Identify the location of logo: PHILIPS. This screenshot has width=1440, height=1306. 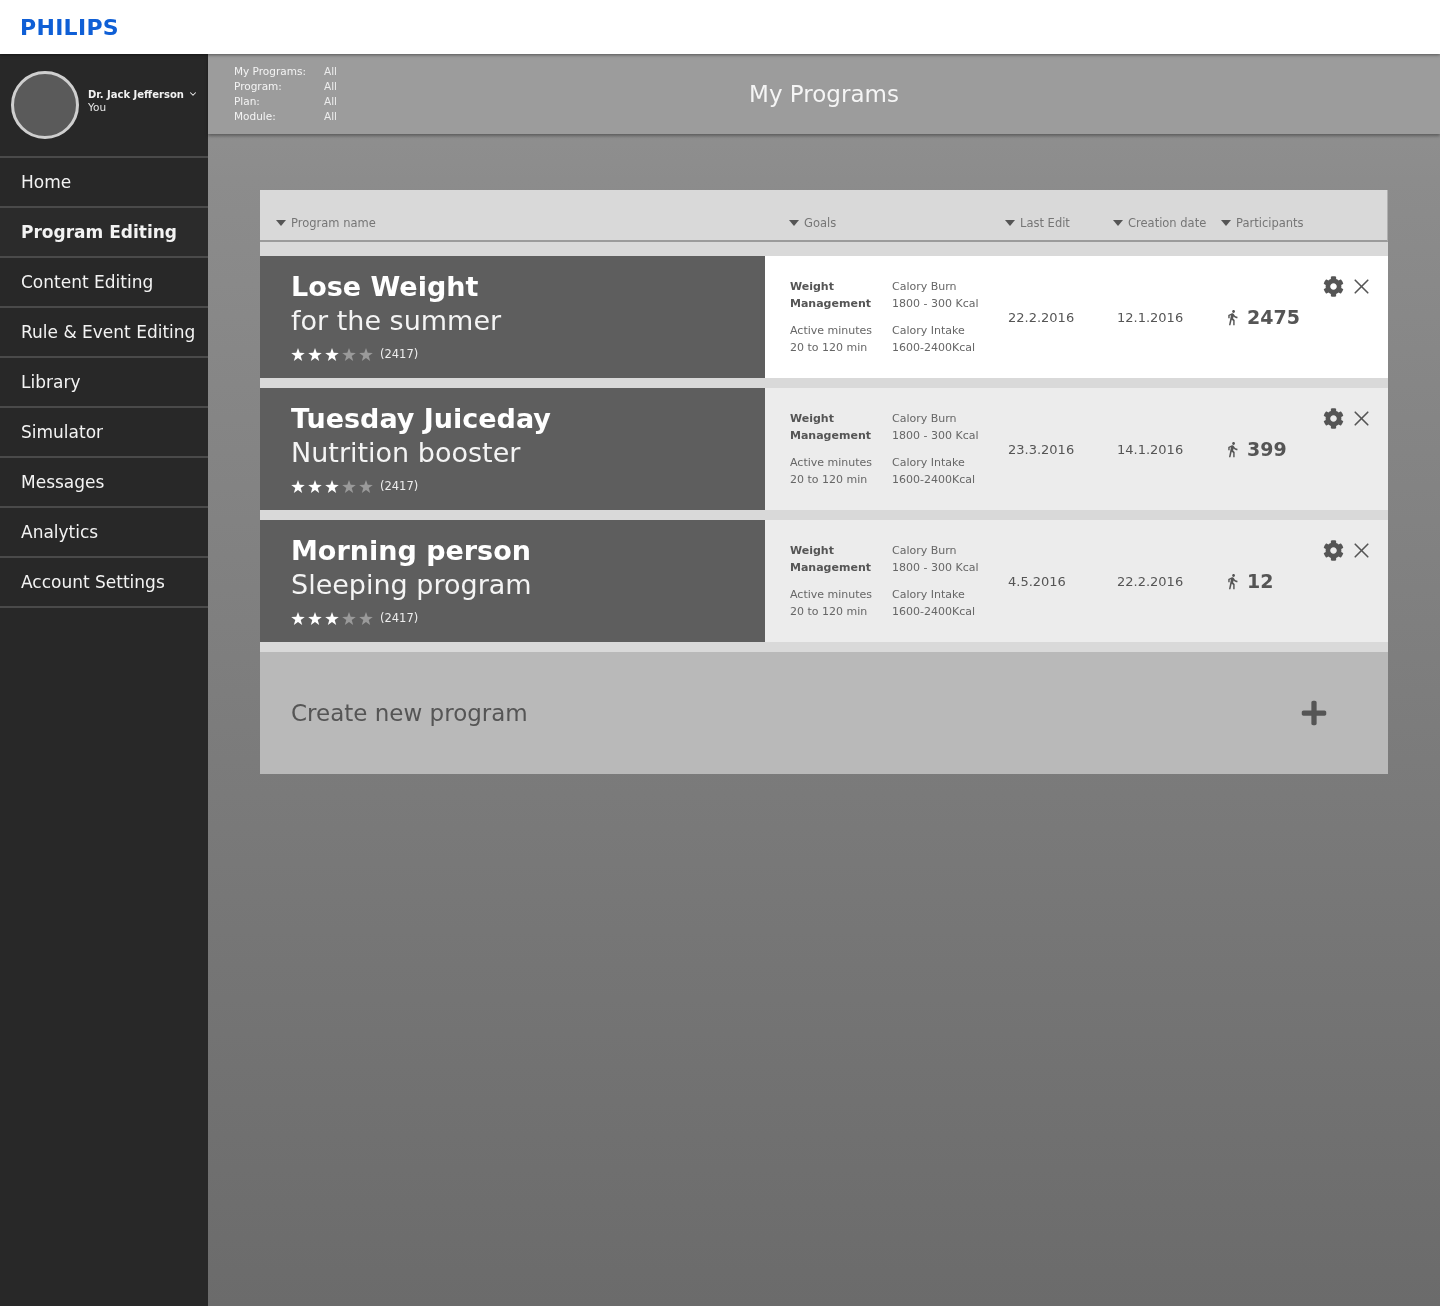
(69, 27).